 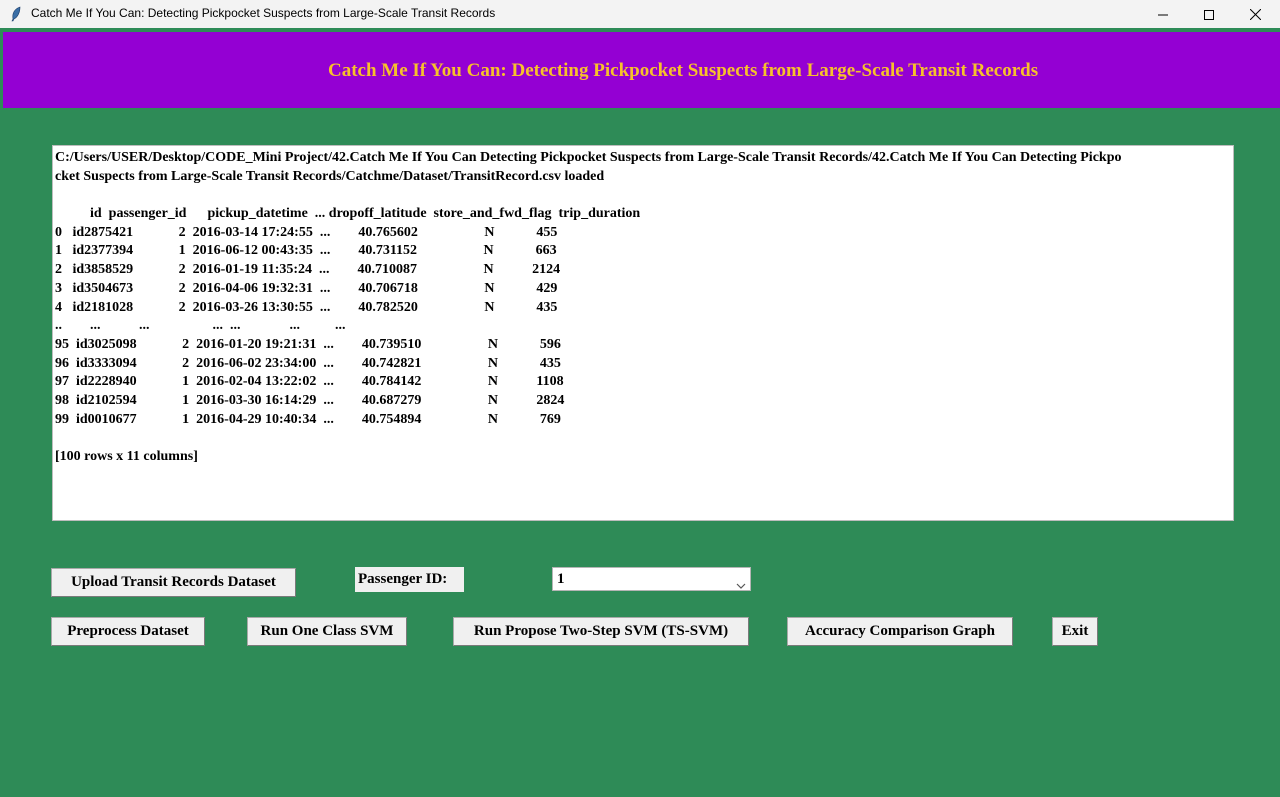 I want to click on upload-dataset-button: Upload Transit Records Dataset, so click(x=173, y=582).